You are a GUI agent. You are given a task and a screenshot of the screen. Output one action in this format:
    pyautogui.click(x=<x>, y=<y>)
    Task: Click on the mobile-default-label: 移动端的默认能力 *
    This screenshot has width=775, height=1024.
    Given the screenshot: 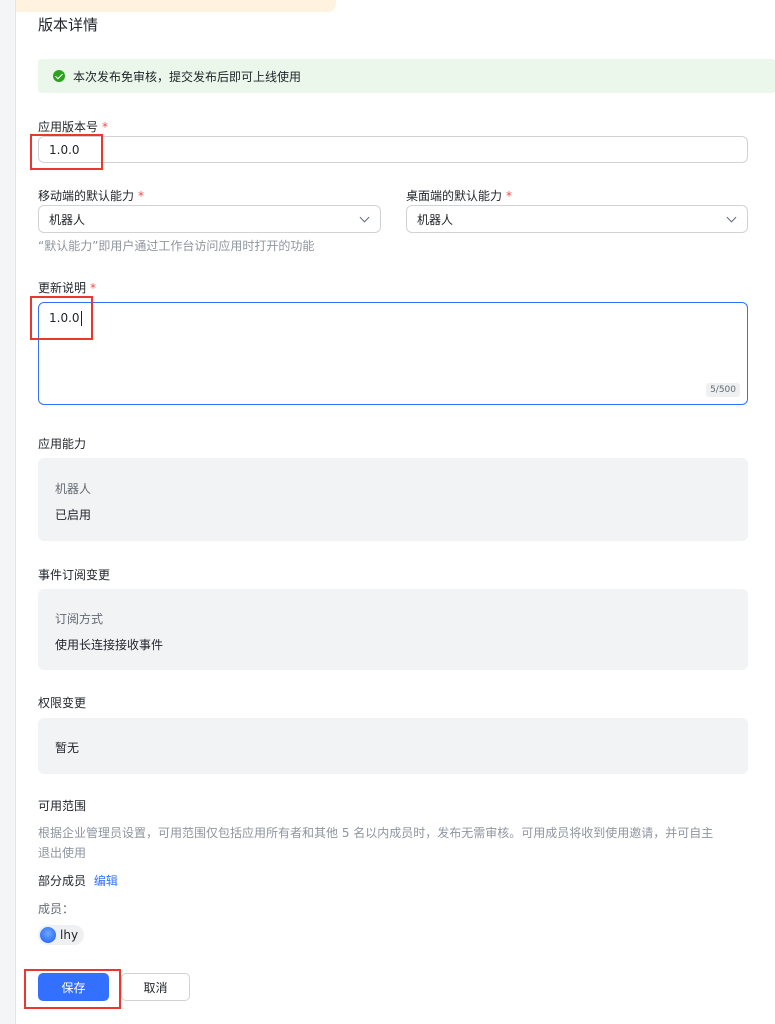 What is the action you would take?
    pyautogui.click(x=91, y=195)
    